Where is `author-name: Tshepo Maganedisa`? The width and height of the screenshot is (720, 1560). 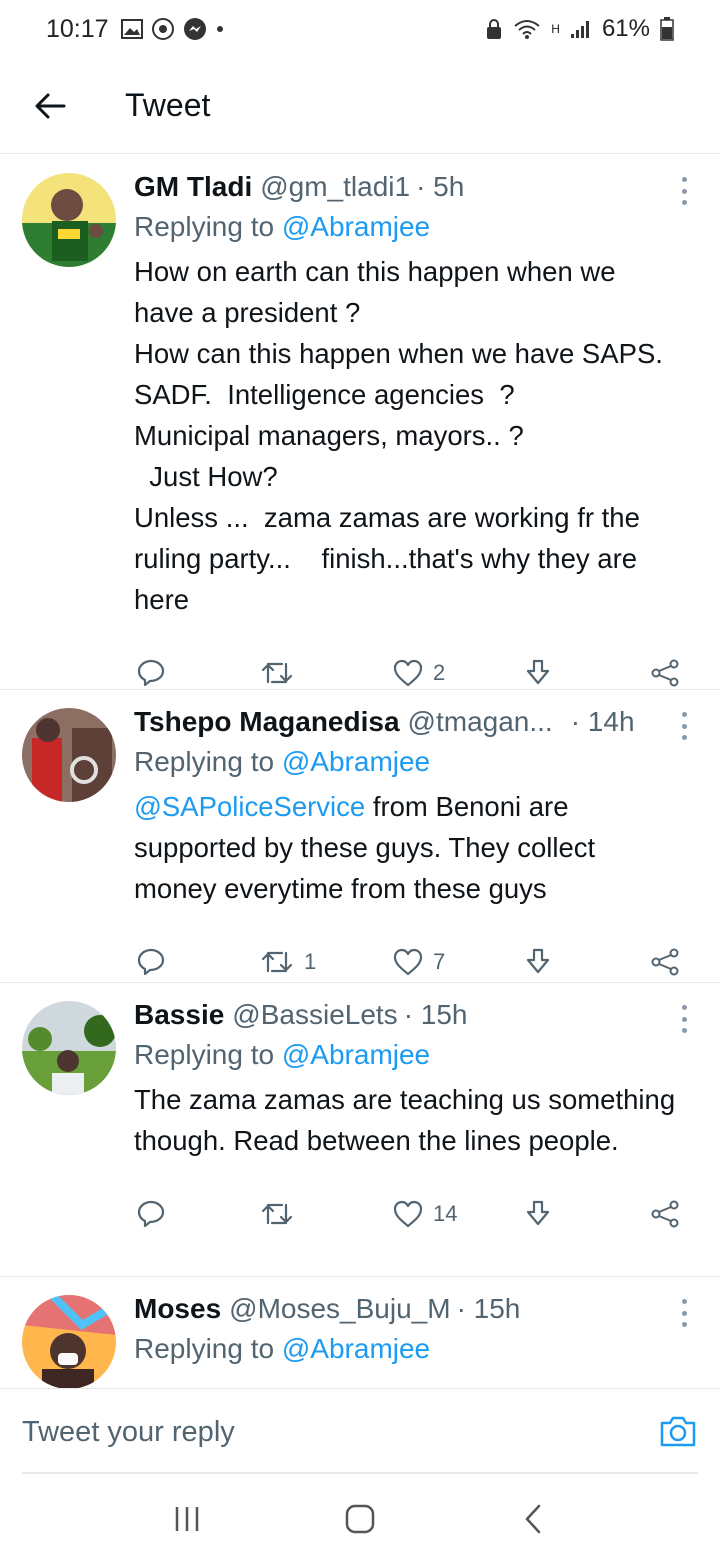 author-name: Tshepo Maganedisa is located at coordinates (267, 722).